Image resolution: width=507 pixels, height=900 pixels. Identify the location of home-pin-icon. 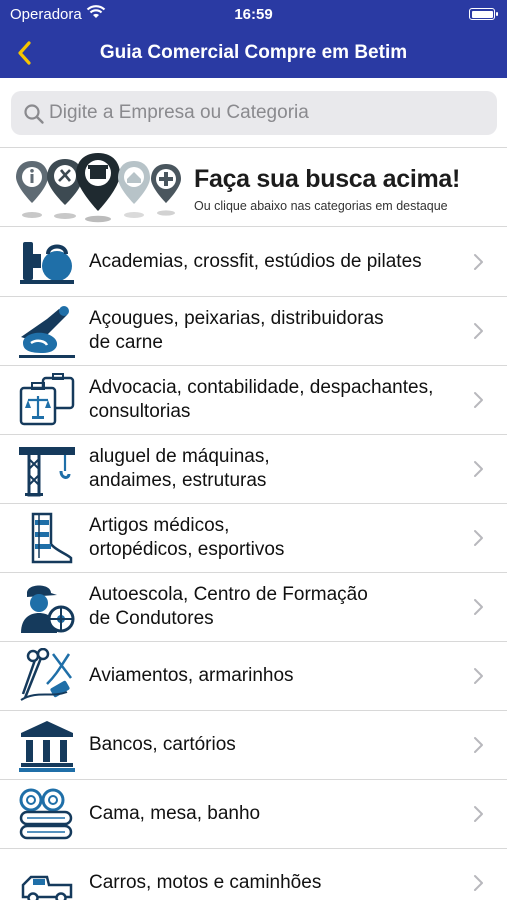
(134, 189).